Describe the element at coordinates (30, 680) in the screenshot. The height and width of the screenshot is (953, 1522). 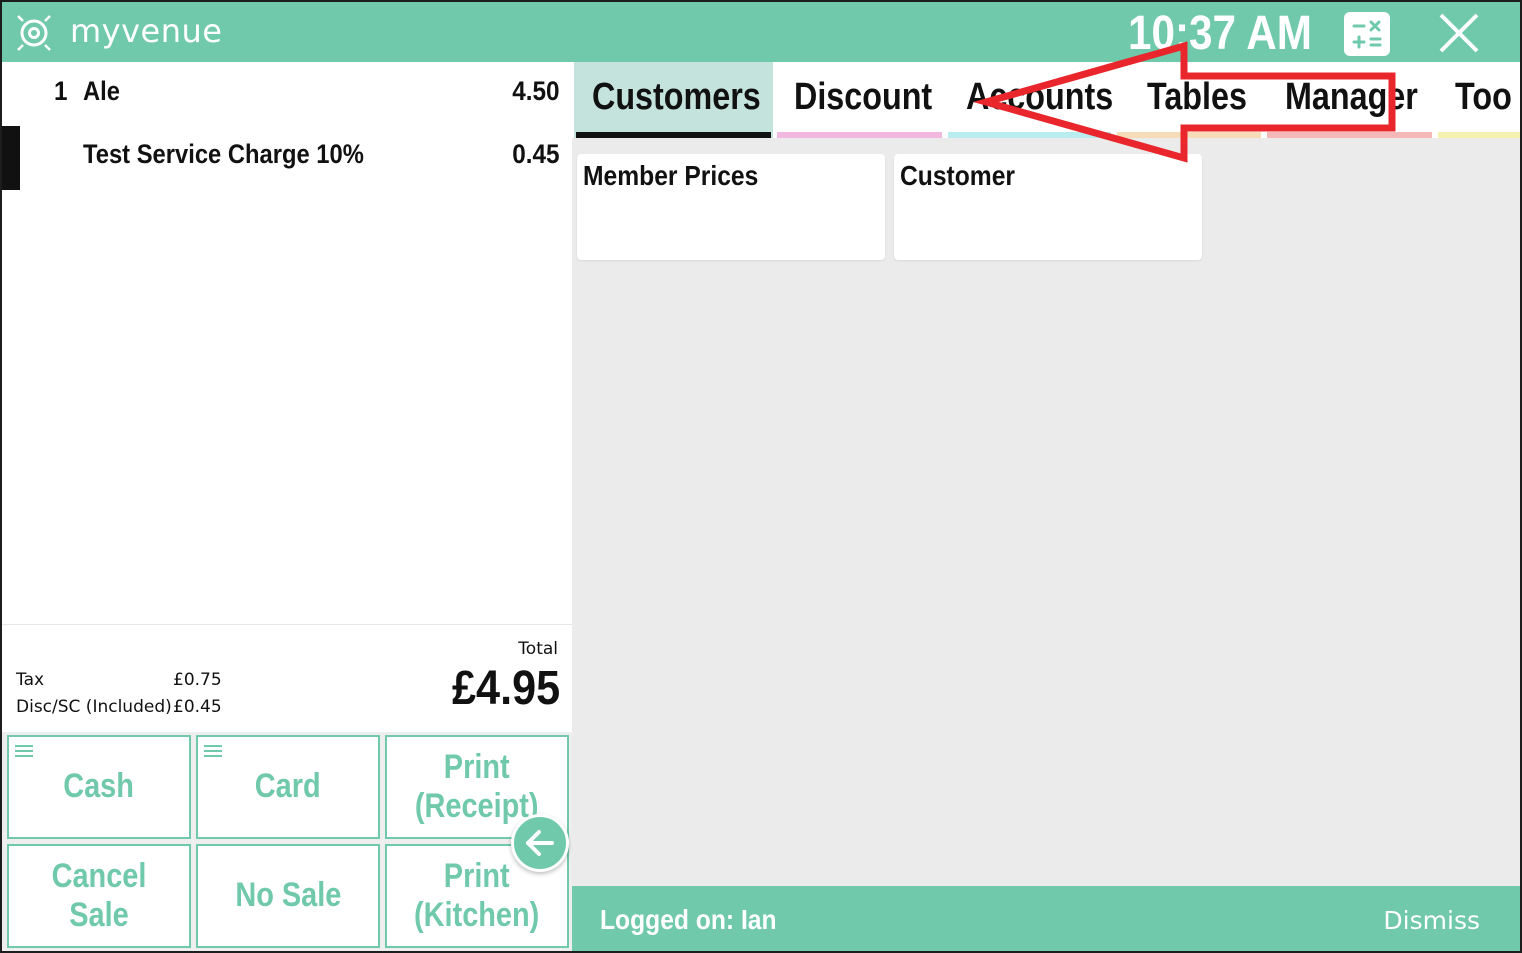
I see `tax-label: Tax` at that location.